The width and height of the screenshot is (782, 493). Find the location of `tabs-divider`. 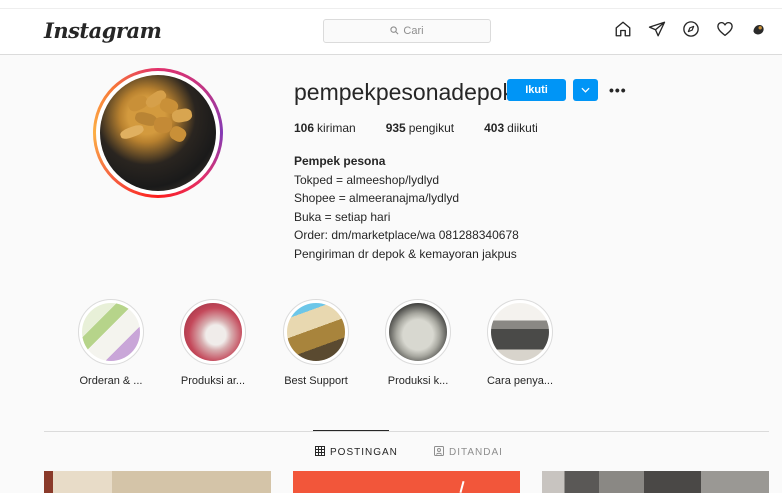

tabs-divider is located at coordinates (406, 431).